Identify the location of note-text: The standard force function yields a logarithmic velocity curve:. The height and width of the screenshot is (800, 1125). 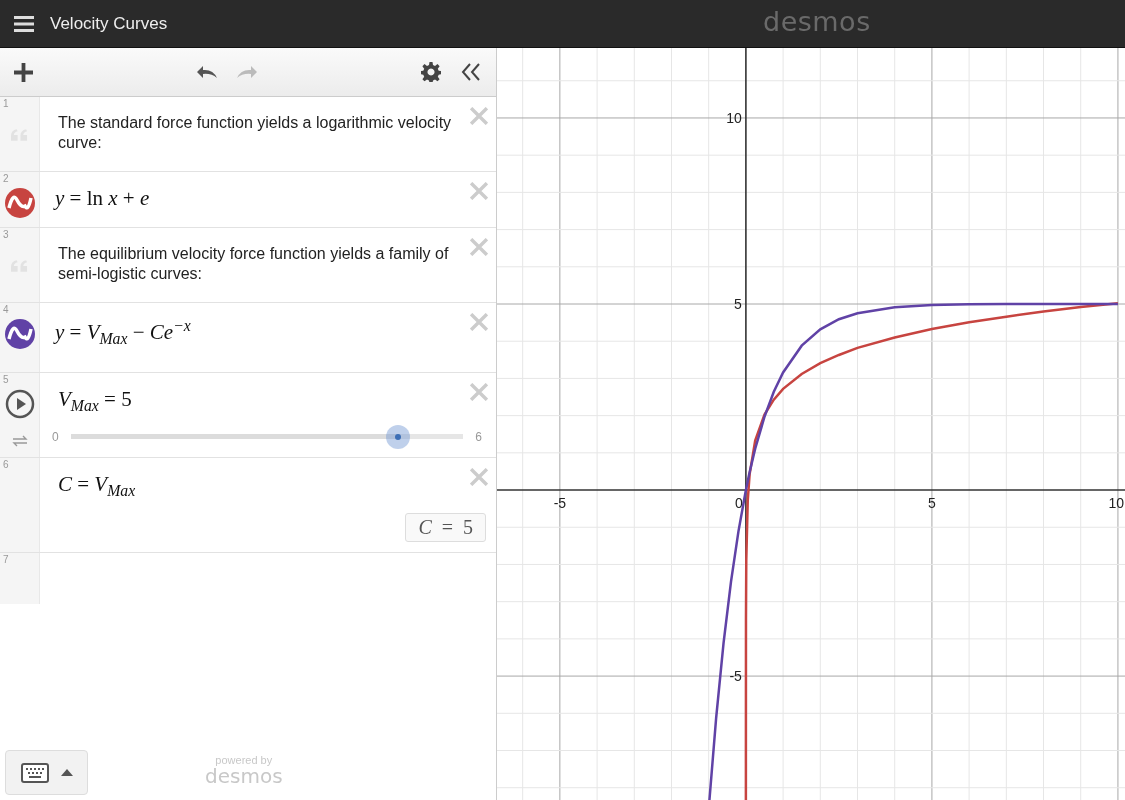
(260, 133).